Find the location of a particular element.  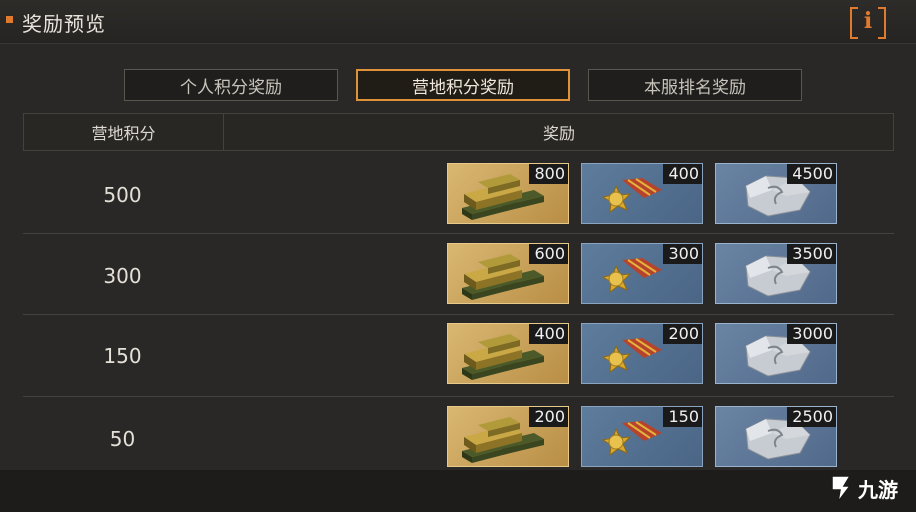

reward-count: 150 is located at coordinates (682, 417).